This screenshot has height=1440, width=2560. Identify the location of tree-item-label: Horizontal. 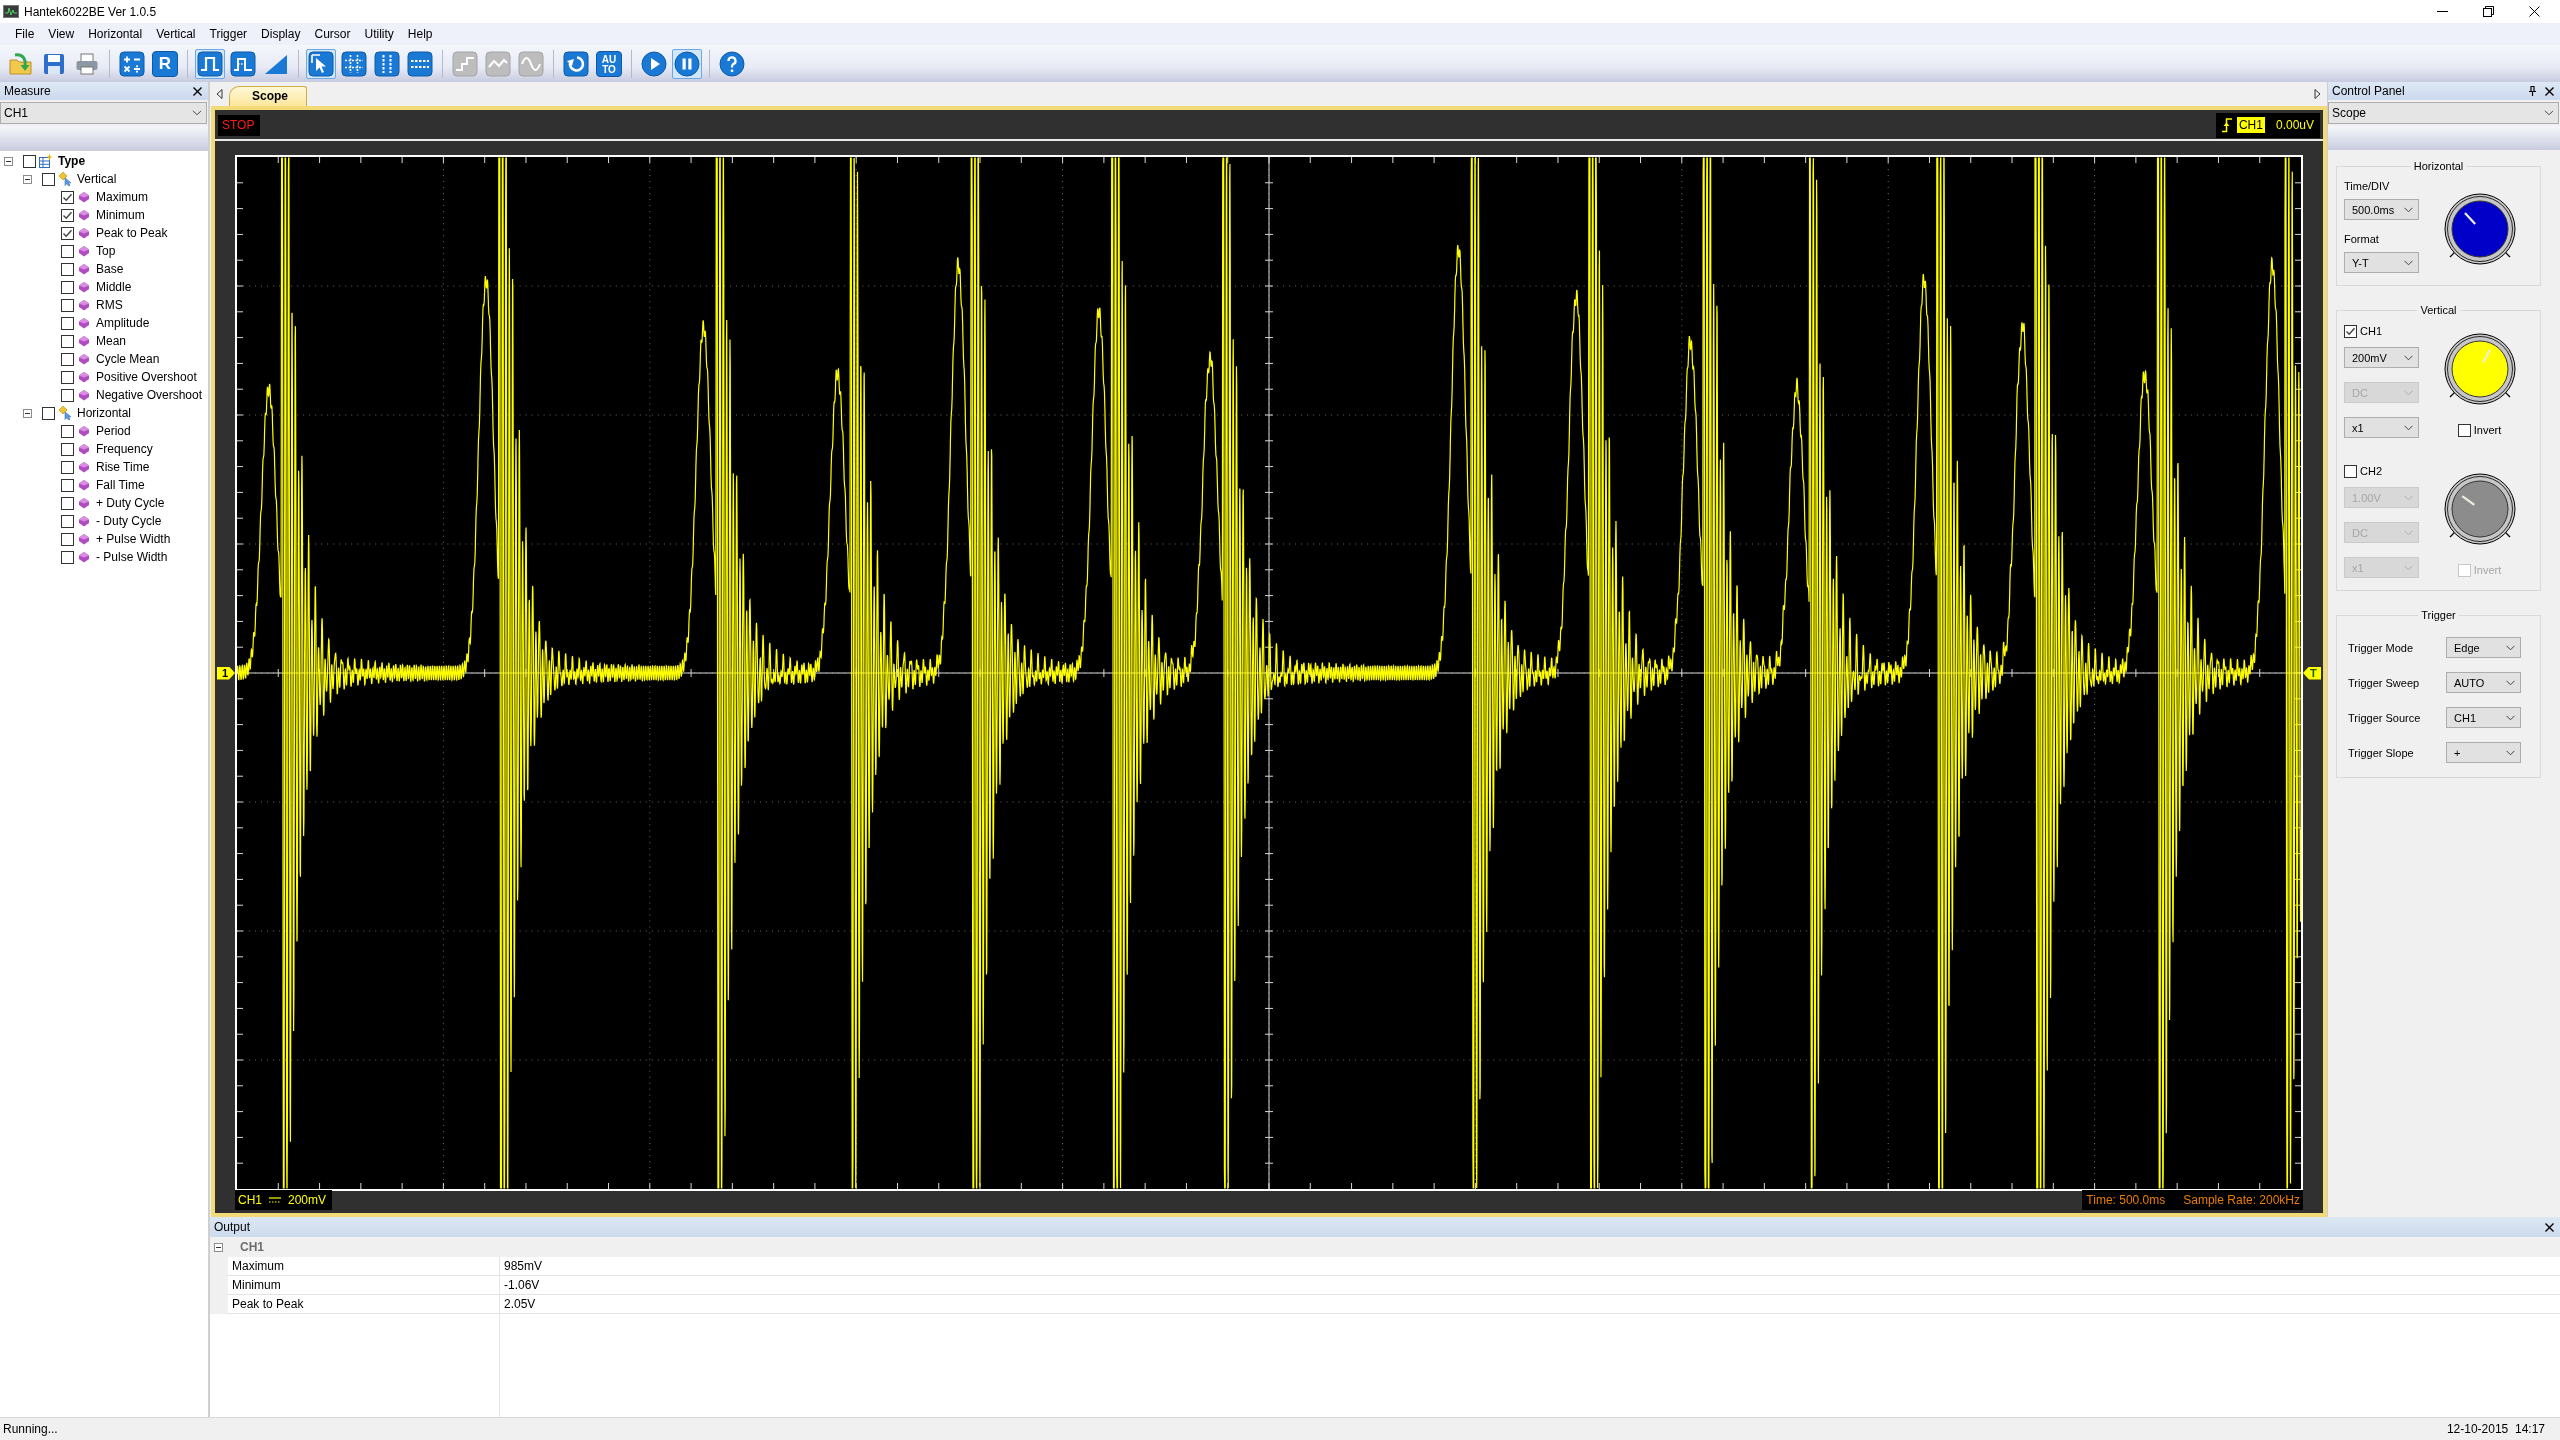
(104, 413).